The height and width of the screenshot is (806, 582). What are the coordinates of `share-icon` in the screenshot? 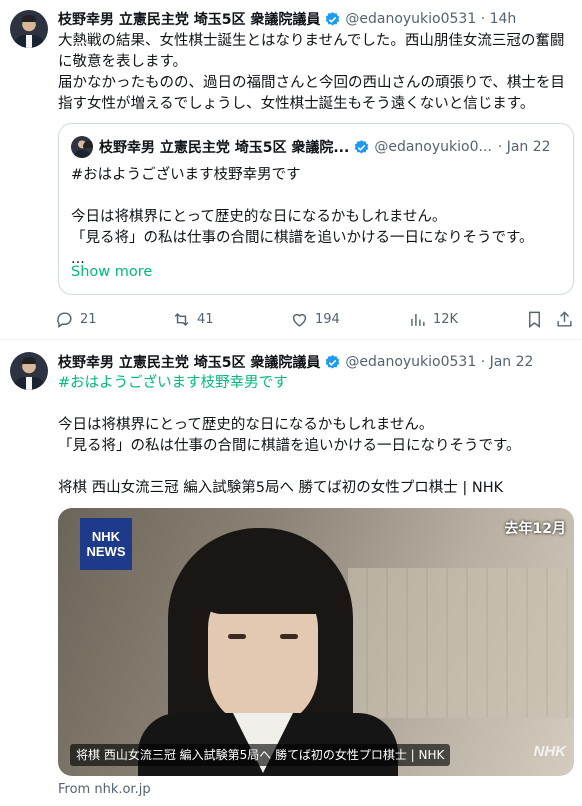 It's located at (564, 318).